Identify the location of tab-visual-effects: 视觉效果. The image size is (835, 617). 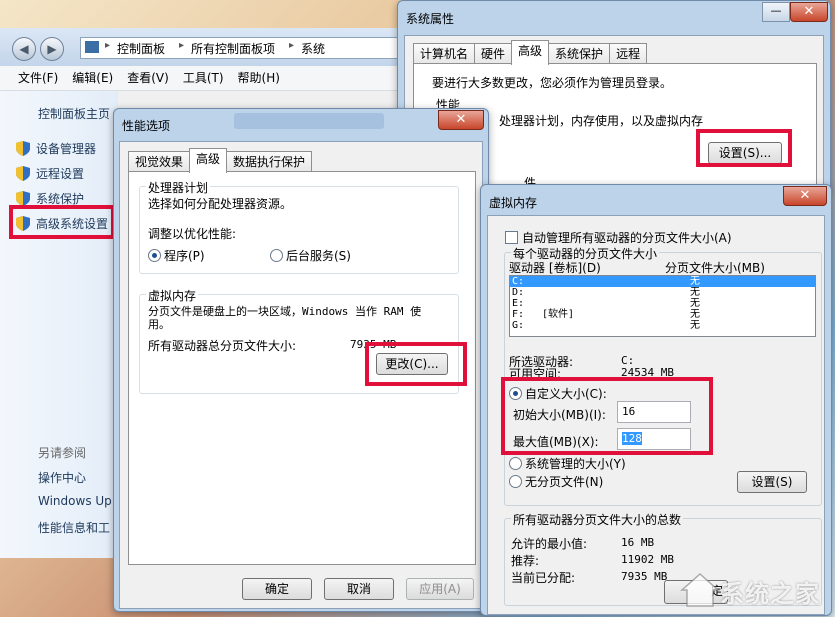
(159, 162).